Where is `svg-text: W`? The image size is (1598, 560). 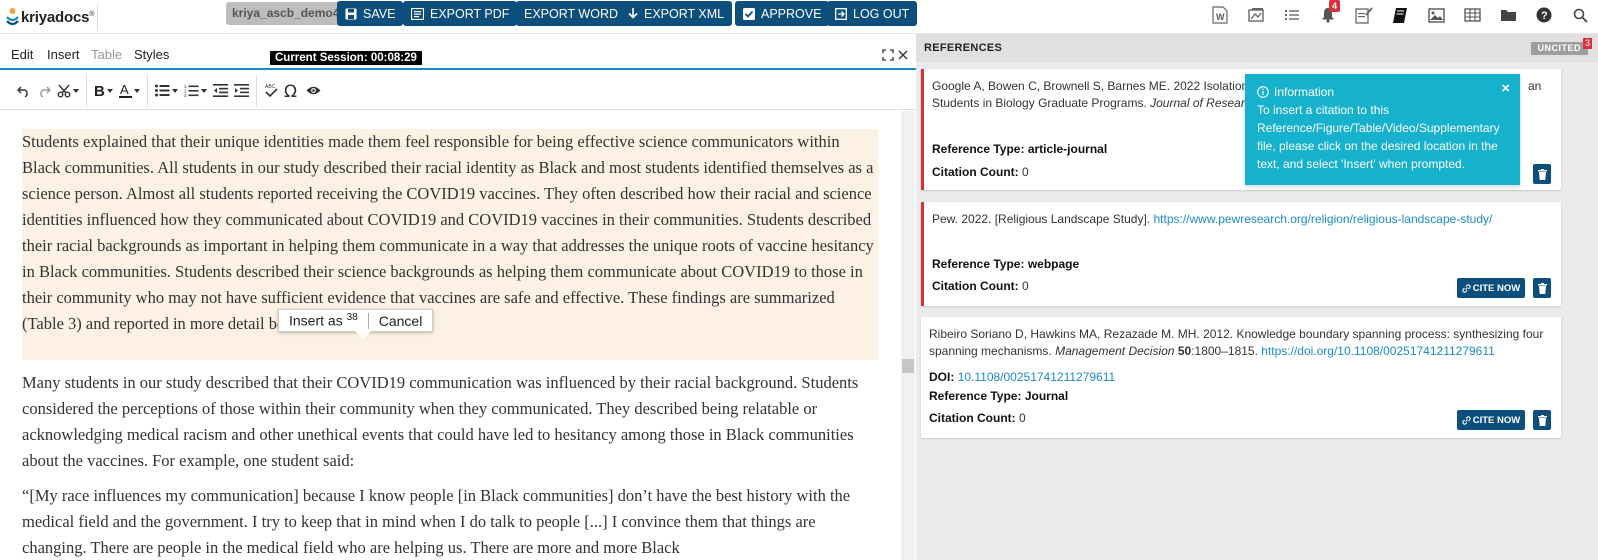
svg-text: W is located at coordinates (1220, 17).